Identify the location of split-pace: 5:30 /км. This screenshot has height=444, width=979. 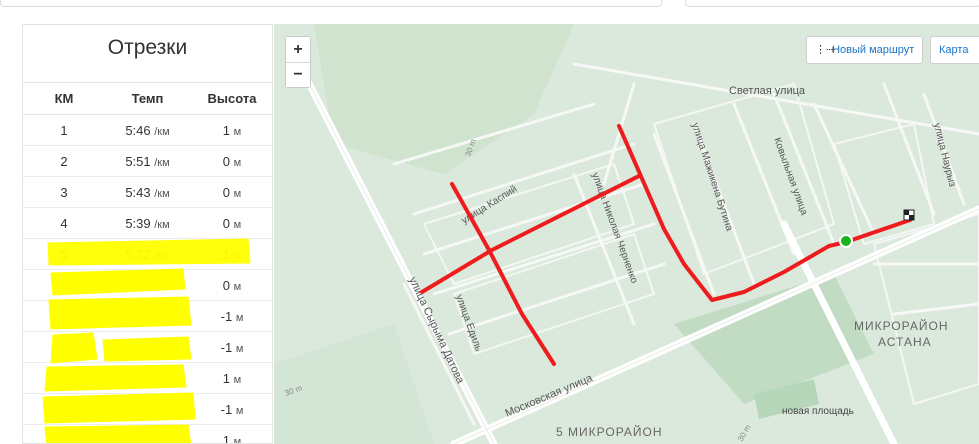
(147, 347).